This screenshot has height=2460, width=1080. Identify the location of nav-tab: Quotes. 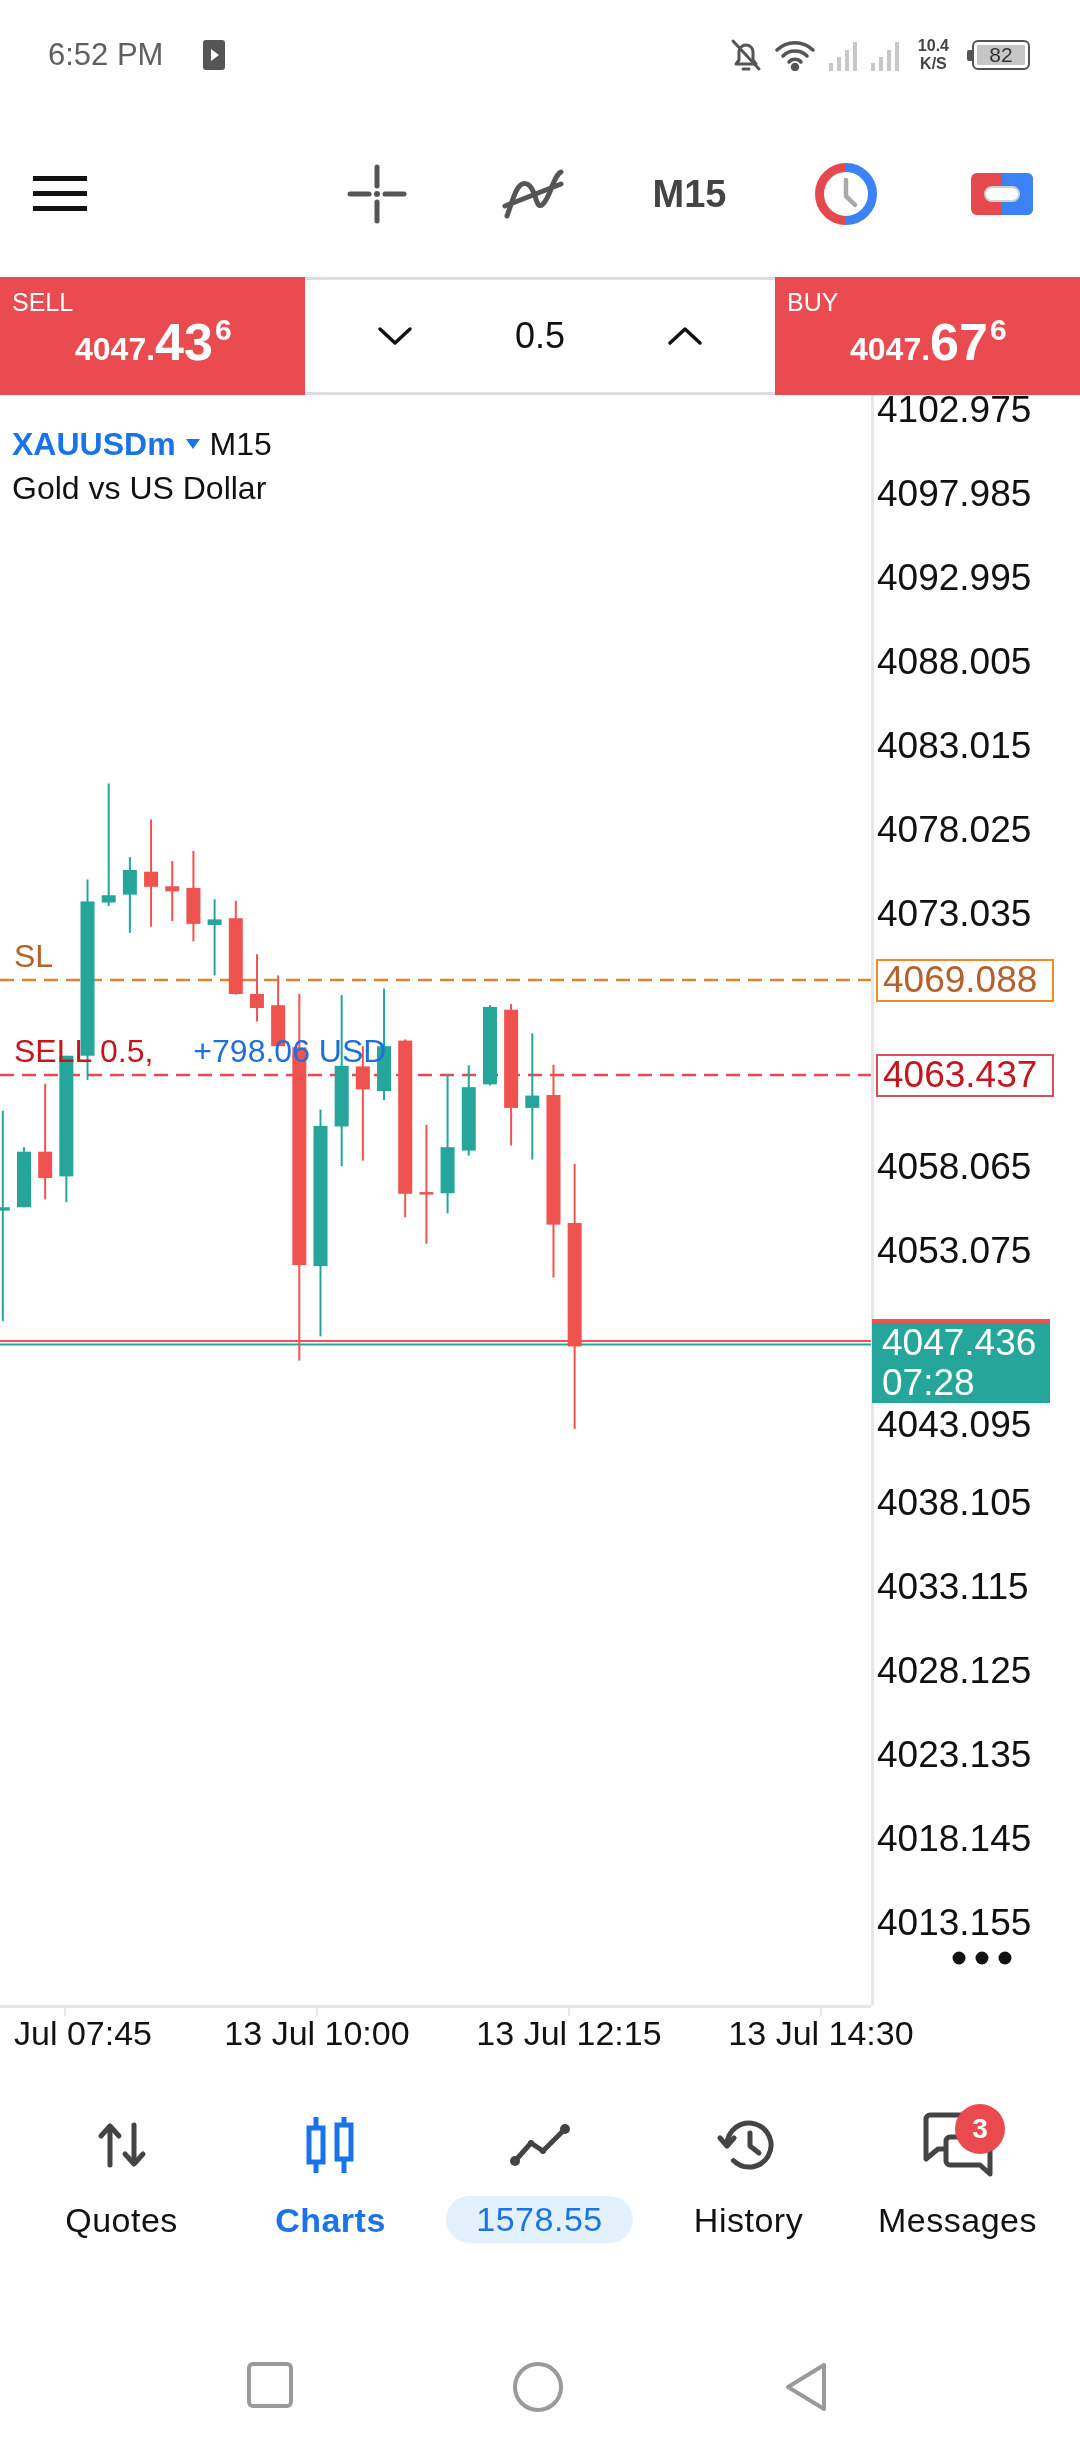
(121, 2177).